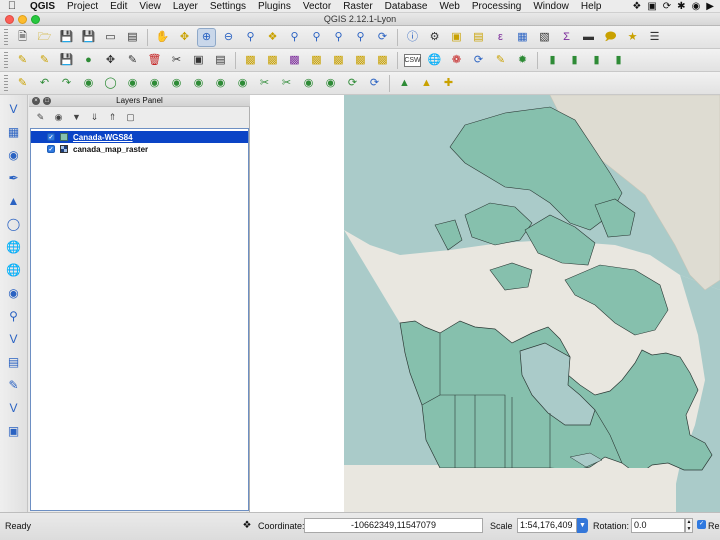 Image resolution: width=720 pixels, height=540 pixels. Describe the element at coordinates (14, 155) in the screenshot. I see `add-postgis-layer-icon: ◉` at that location.